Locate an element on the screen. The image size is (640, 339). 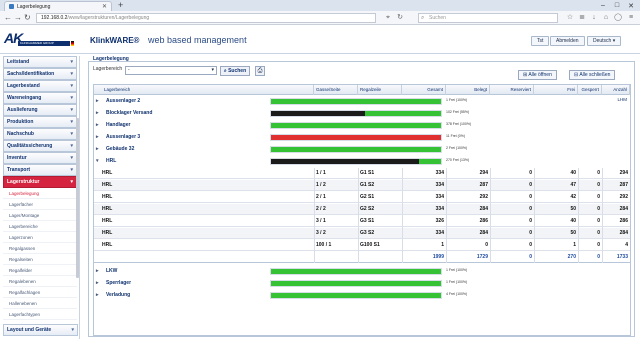
reader-view-icon: ⌖ is located at coordinates (388, 18).